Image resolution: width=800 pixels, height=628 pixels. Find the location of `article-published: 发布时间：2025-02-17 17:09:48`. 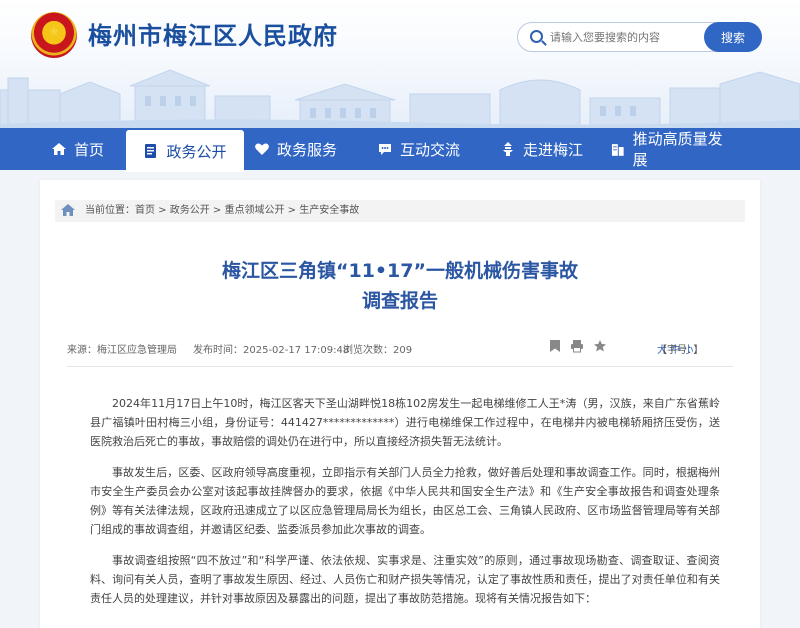

article-published: 发布时间：2025-02-17 17:09:48 is located at coordinates (271, 350).